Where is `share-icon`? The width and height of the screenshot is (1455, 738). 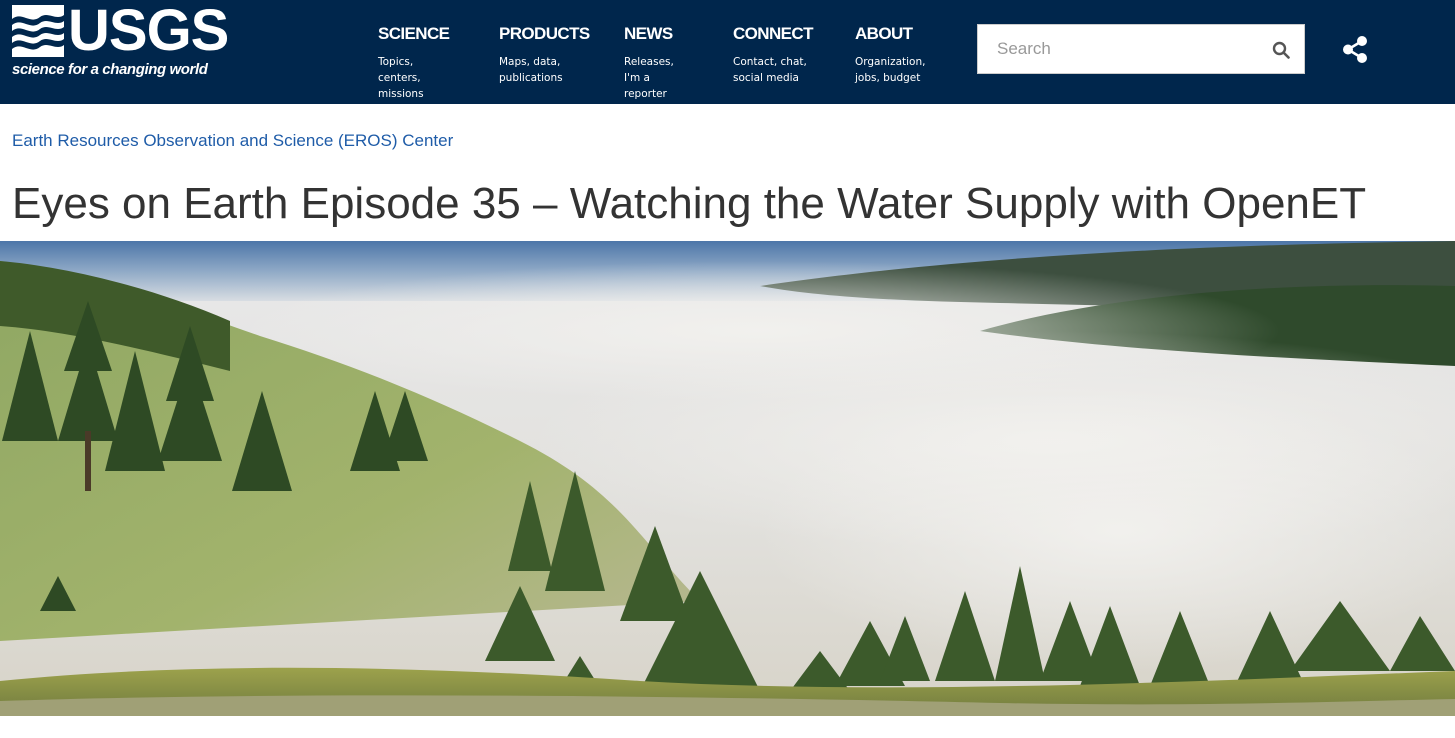 share-icon is located at coordinates (1355, 49).